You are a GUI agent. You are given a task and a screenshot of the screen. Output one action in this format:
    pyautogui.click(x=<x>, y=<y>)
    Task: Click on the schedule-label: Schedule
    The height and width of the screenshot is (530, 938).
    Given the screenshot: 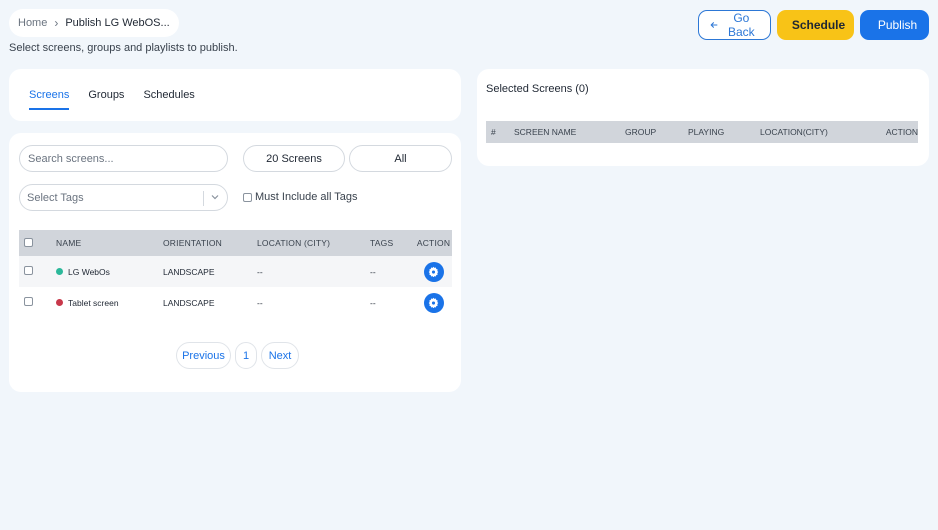 What is the action you would take?
    pyautogui.click(x=818, y=25)
    